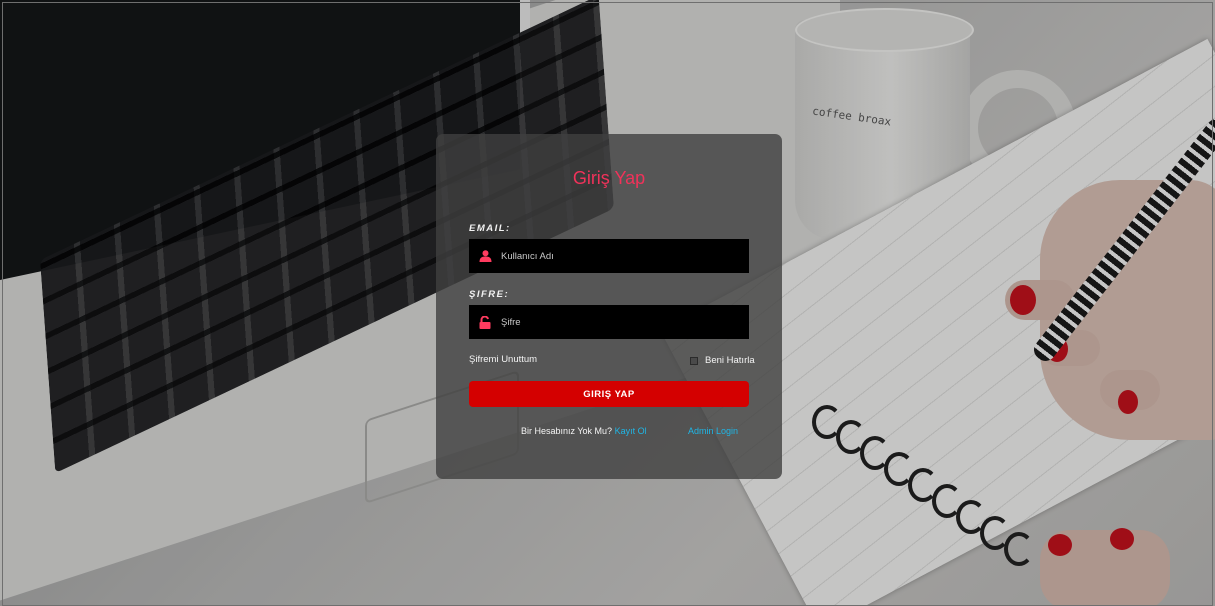 This screenshot has width=1215, height=606. Describe the element at coordinates (490, 228) in the screenshot. I see `email-label: EMAIL:` at that location.